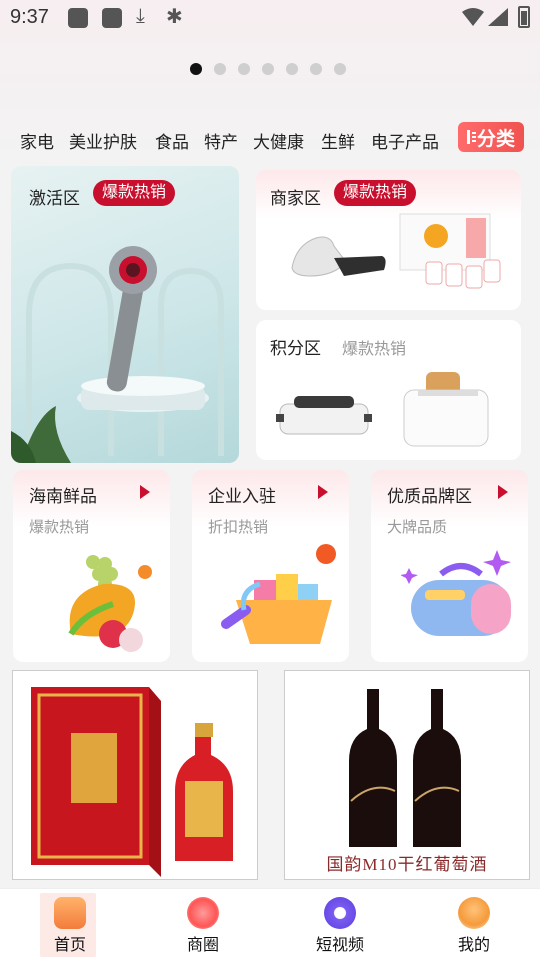 This screenshot has width=540, height=960. Describe the element at coordinates (70, 913) in the screenshot. I see `home-icon` at that location.